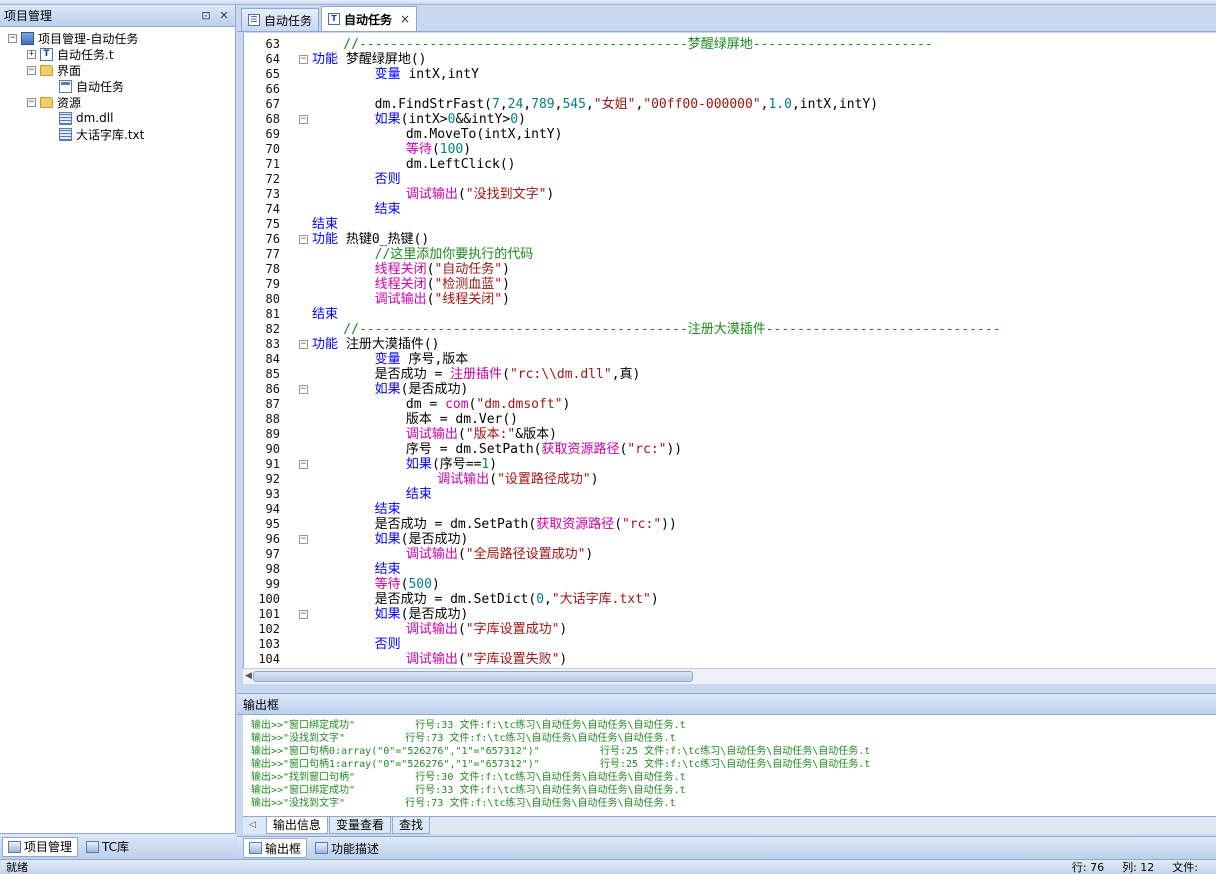 This screenshot has width=1216, height=874. What do you see at coordinates (764, 449) in the screenshot?
I see `code-line: 序号 = dm.SetPath(获取资源路径("rc:"))` at bounding box center [764, 449].